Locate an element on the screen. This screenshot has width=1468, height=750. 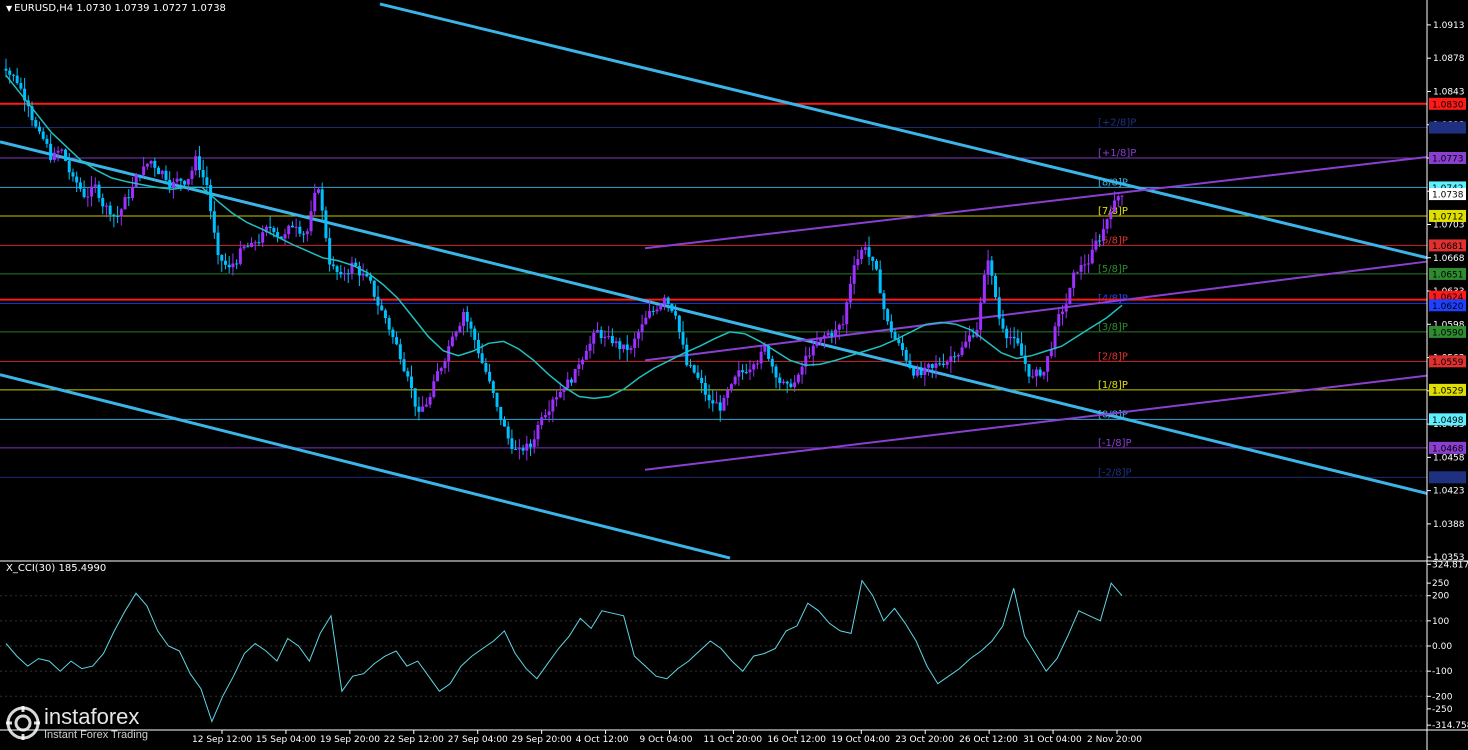
time-tick-label: 29 Sep 20:00 is located at coordinates (542, 740).